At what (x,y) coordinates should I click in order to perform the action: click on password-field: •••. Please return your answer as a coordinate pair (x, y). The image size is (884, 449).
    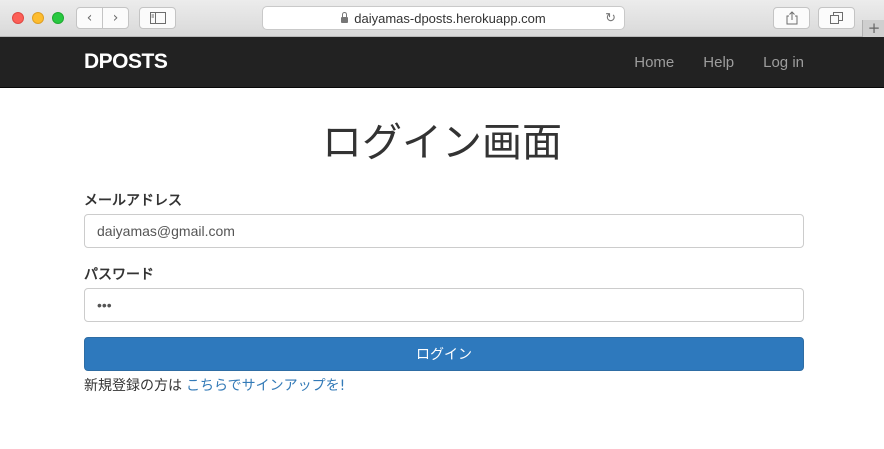
    Looking at the image, I should click on (444, 305).